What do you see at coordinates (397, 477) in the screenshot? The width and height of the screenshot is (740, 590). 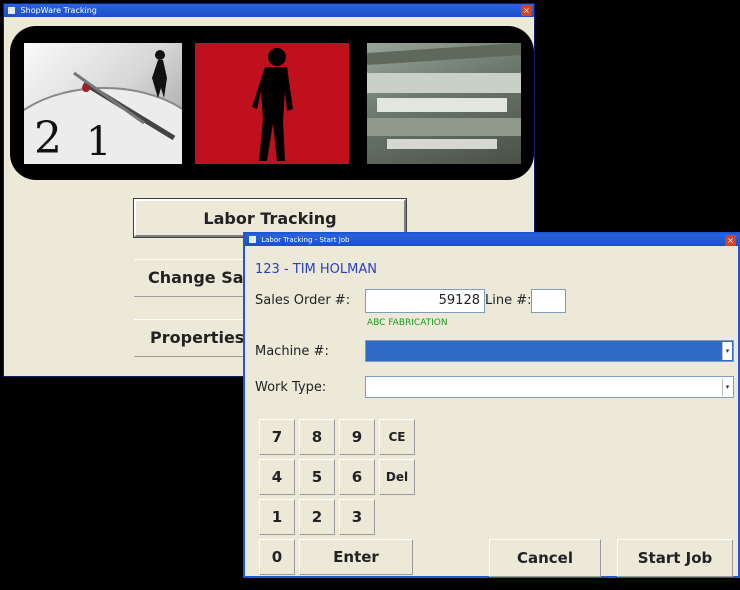 I see `key-del: Del` at bounding box center [397, 477].